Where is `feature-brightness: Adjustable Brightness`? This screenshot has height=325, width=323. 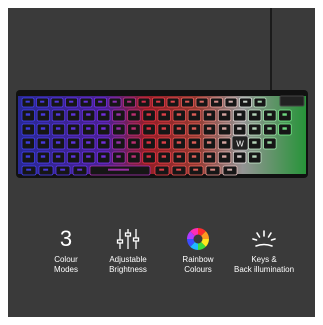 feature-brightness: Adjustable Brightness is located at coordinates (128, 250).